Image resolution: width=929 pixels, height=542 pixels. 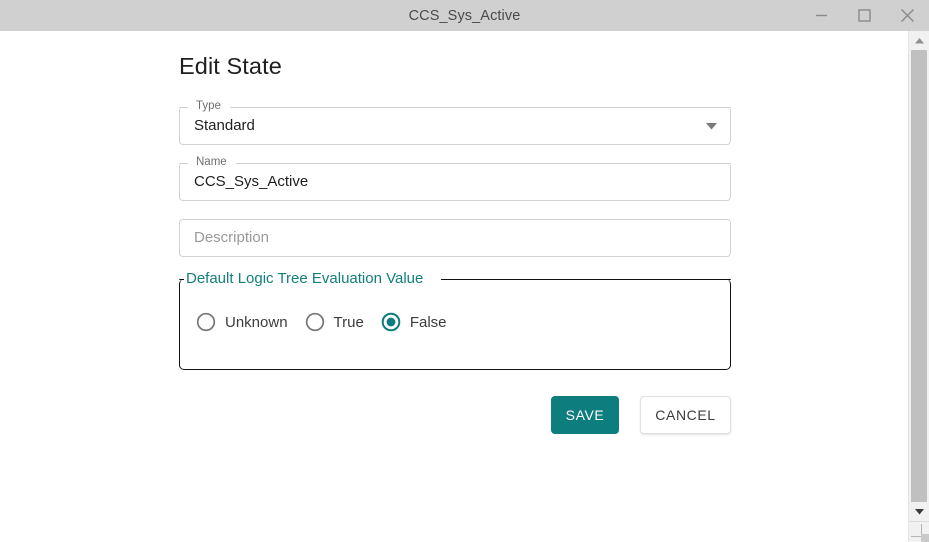 I want to click on page-title: Edit State, so click(x=230, y=66).